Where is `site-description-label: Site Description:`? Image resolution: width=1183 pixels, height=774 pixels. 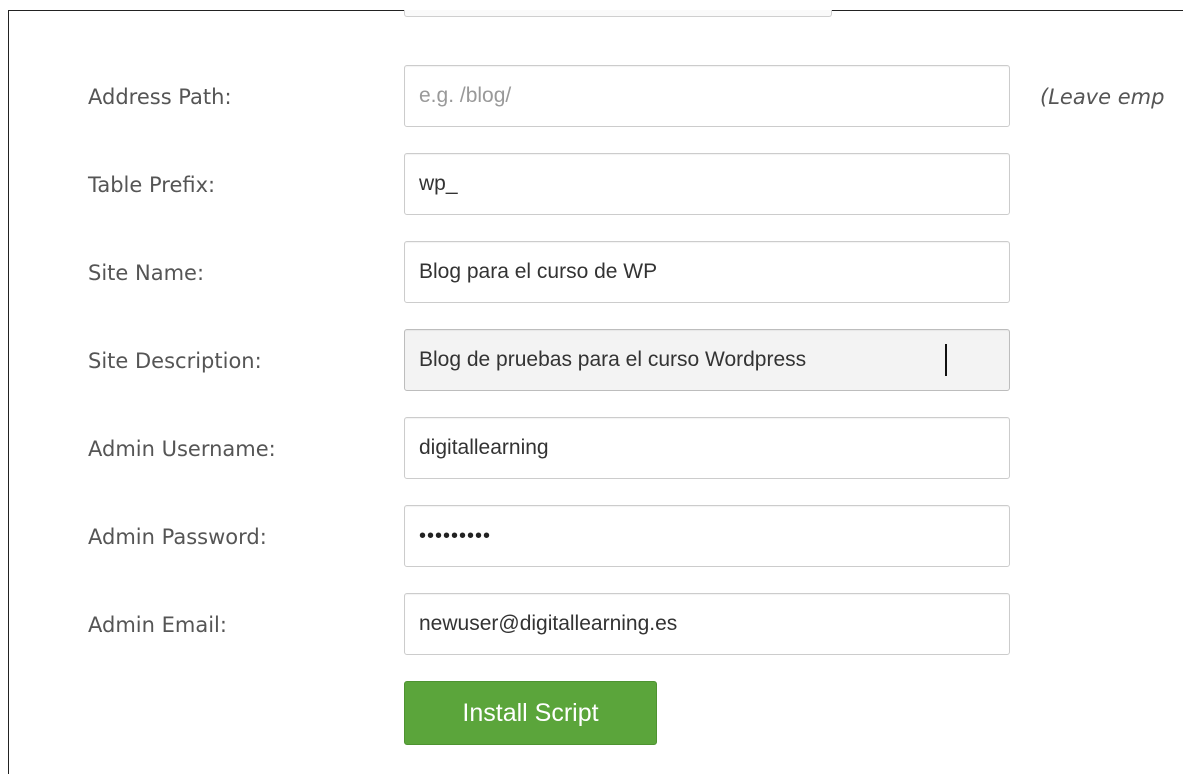
site-description-label: Site Description: is located at coordinates (175, 361).